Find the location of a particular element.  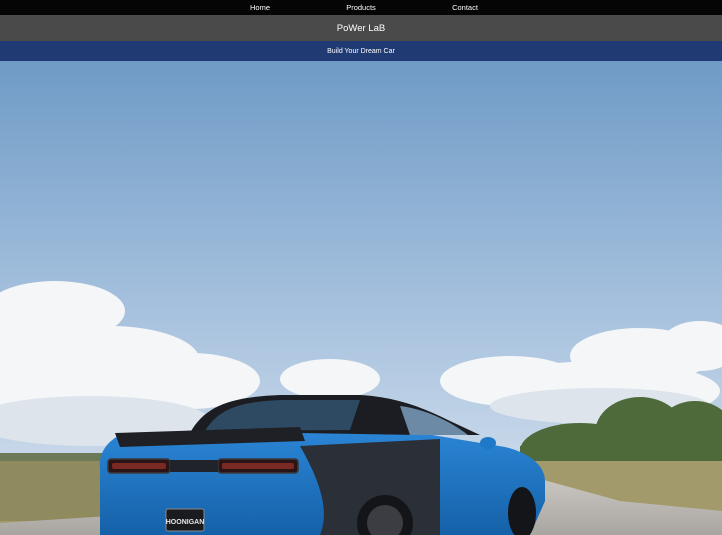

brand-header: PoWer LaB is located at coordinates (361, 28).